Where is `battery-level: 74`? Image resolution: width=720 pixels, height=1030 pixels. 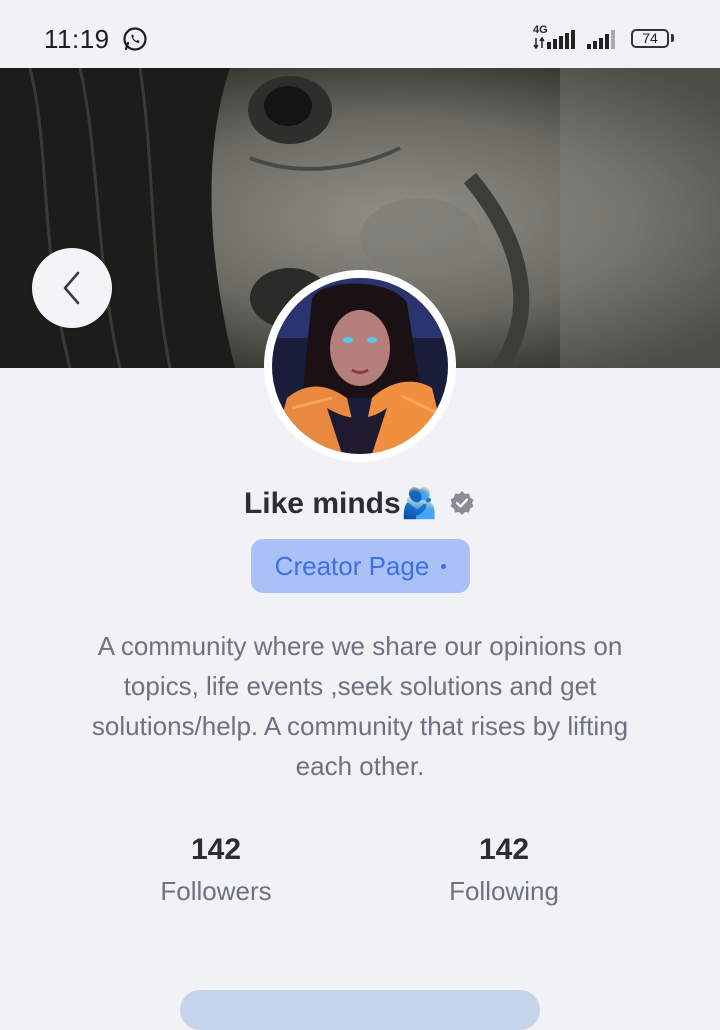
battery-level: 74 is located at coordinates (650, 38).